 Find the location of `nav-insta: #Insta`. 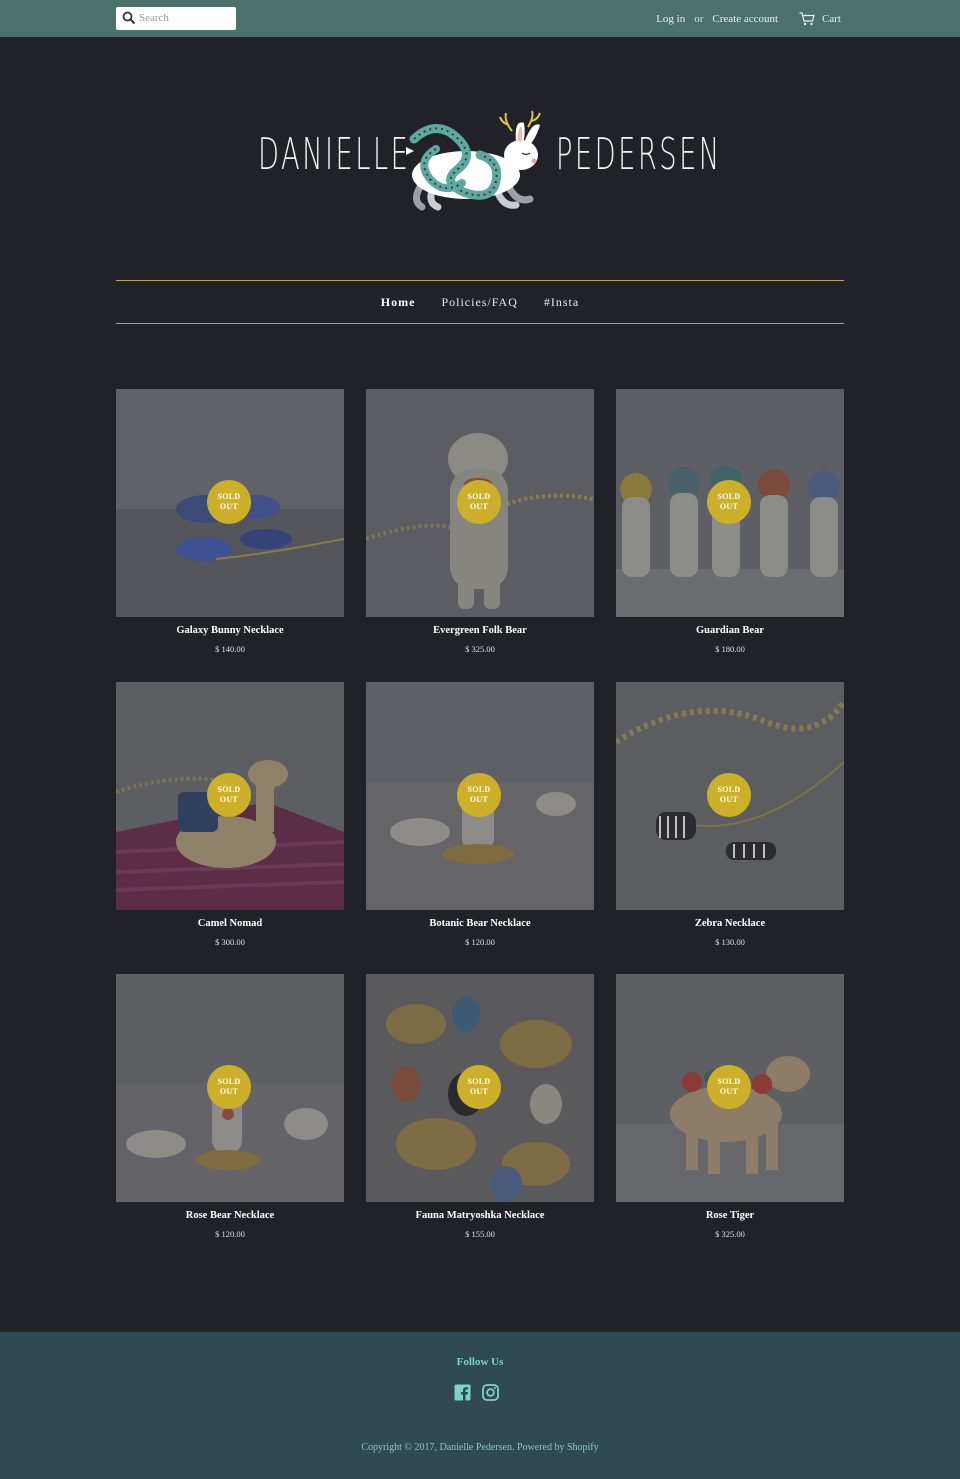

nav-insta: #Insta is located at coordinates (561, 302).